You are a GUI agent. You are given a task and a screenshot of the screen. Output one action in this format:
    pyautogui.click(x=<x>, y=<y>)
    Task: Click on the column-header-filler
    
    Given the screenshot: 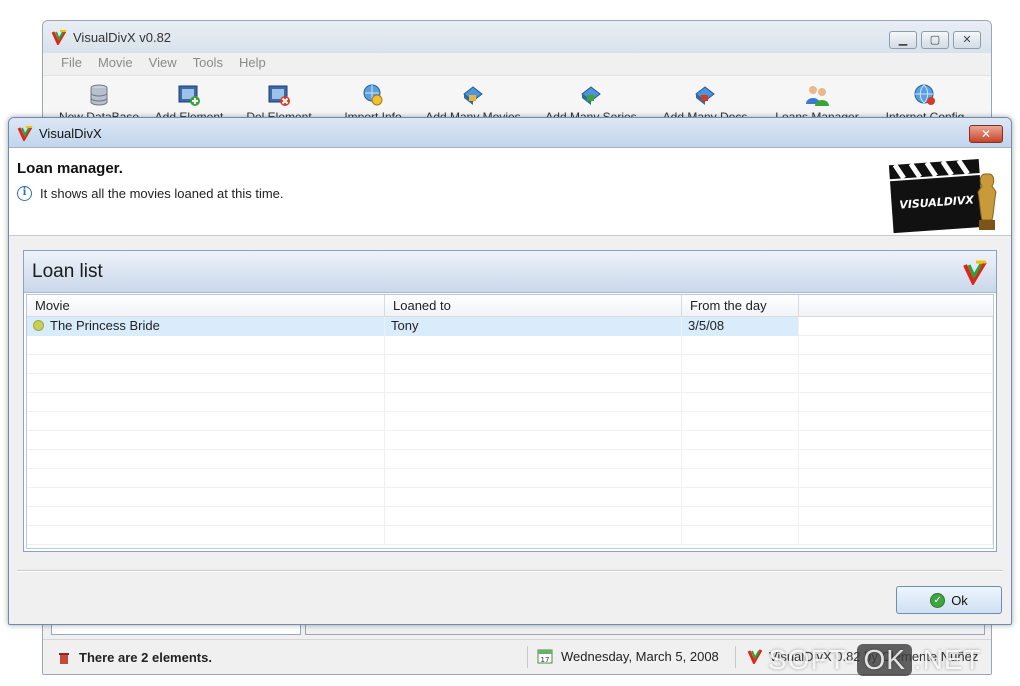 What is the action you would take?
    pyautogui.click(x=896, y=306)
    